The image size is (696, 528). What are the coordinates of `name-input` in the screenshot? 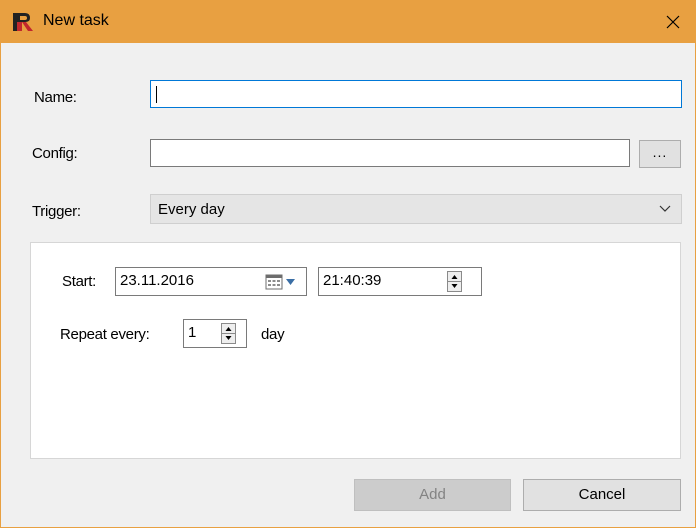 It's located at (416, 94).